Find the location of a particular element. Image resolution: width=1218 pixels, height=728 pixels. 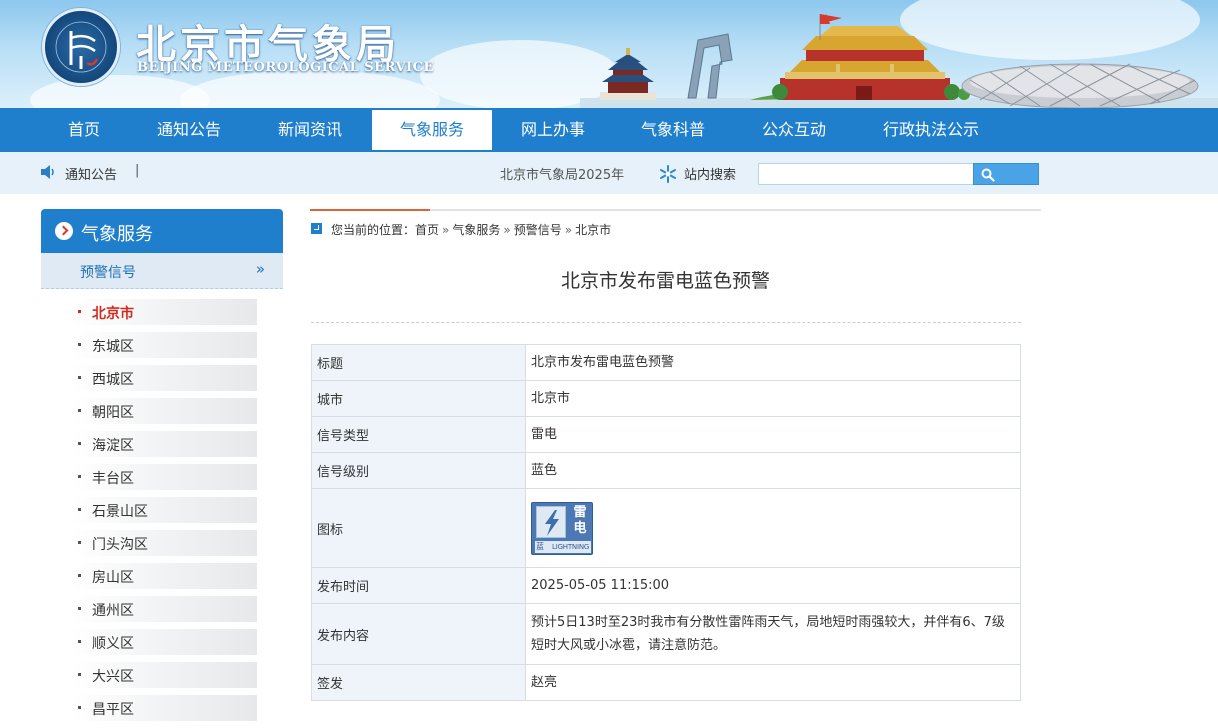

sidebar-item-daxing: 大兴区 is located at coordinates (164, 675).